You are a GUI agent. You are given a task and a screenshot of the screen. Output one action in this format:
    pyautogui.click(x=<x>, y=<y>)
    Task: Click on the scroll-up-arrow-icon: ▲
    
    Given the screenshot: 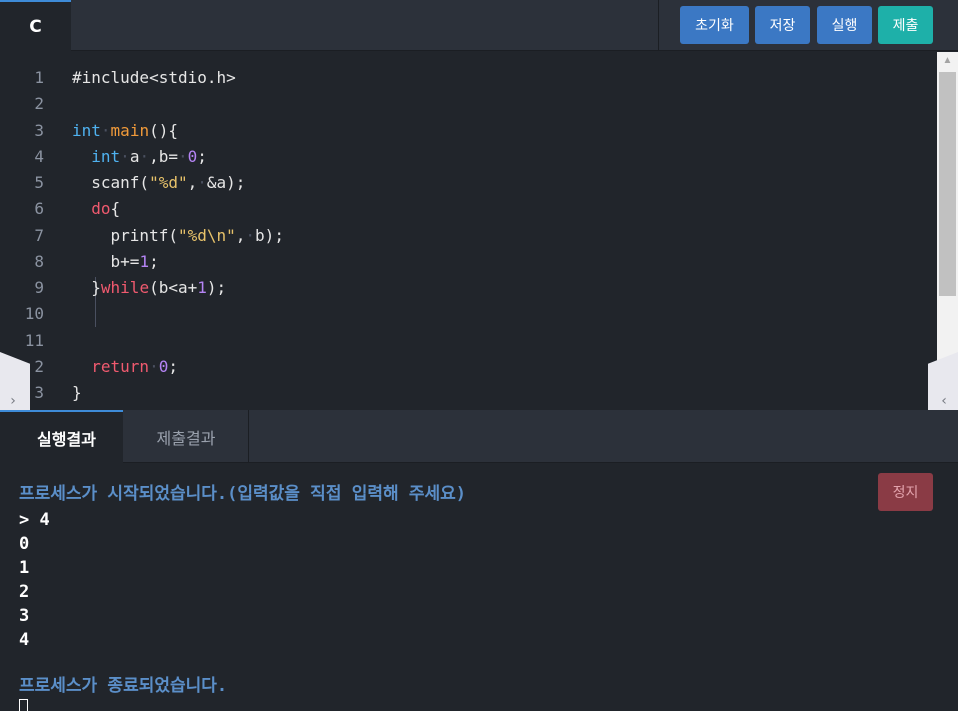 What is the action you would take?
    pyautogui.click(x=947, y=61)
    